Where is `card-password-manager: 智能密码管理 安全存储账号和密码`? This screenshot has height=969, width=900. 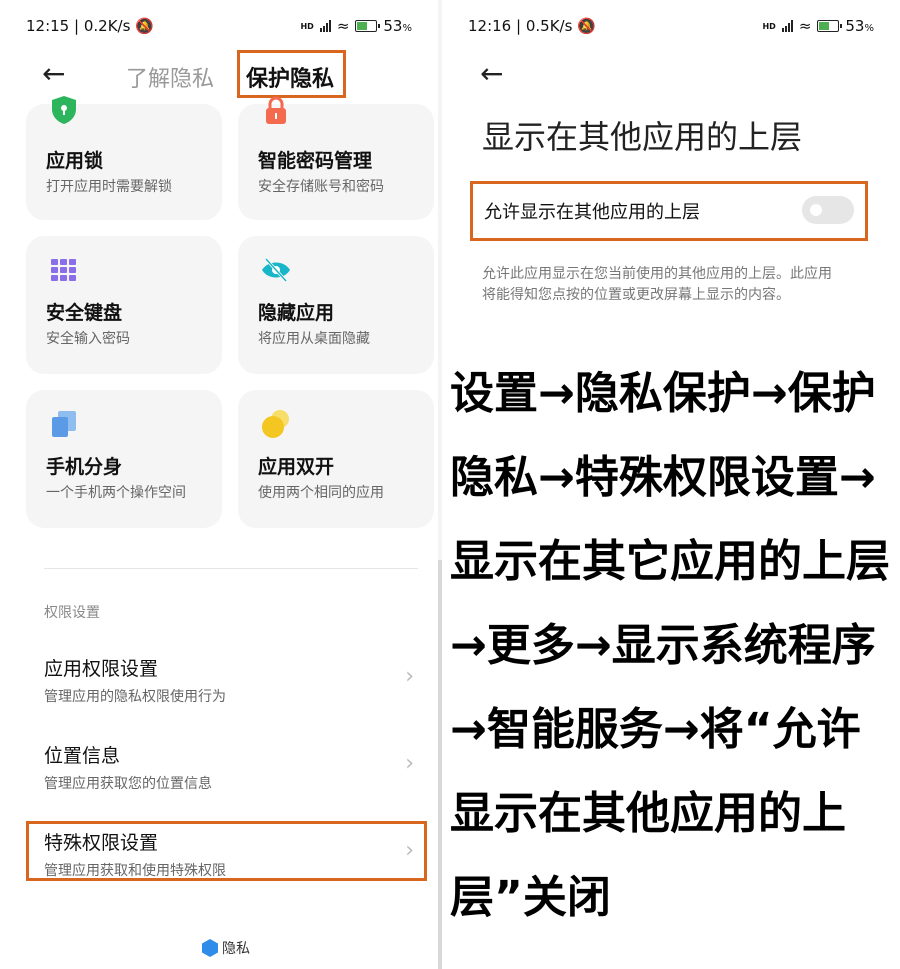 card-password-manager: 智能密码管理 安全存储账号和密码 is located at coordinates (336, 158).